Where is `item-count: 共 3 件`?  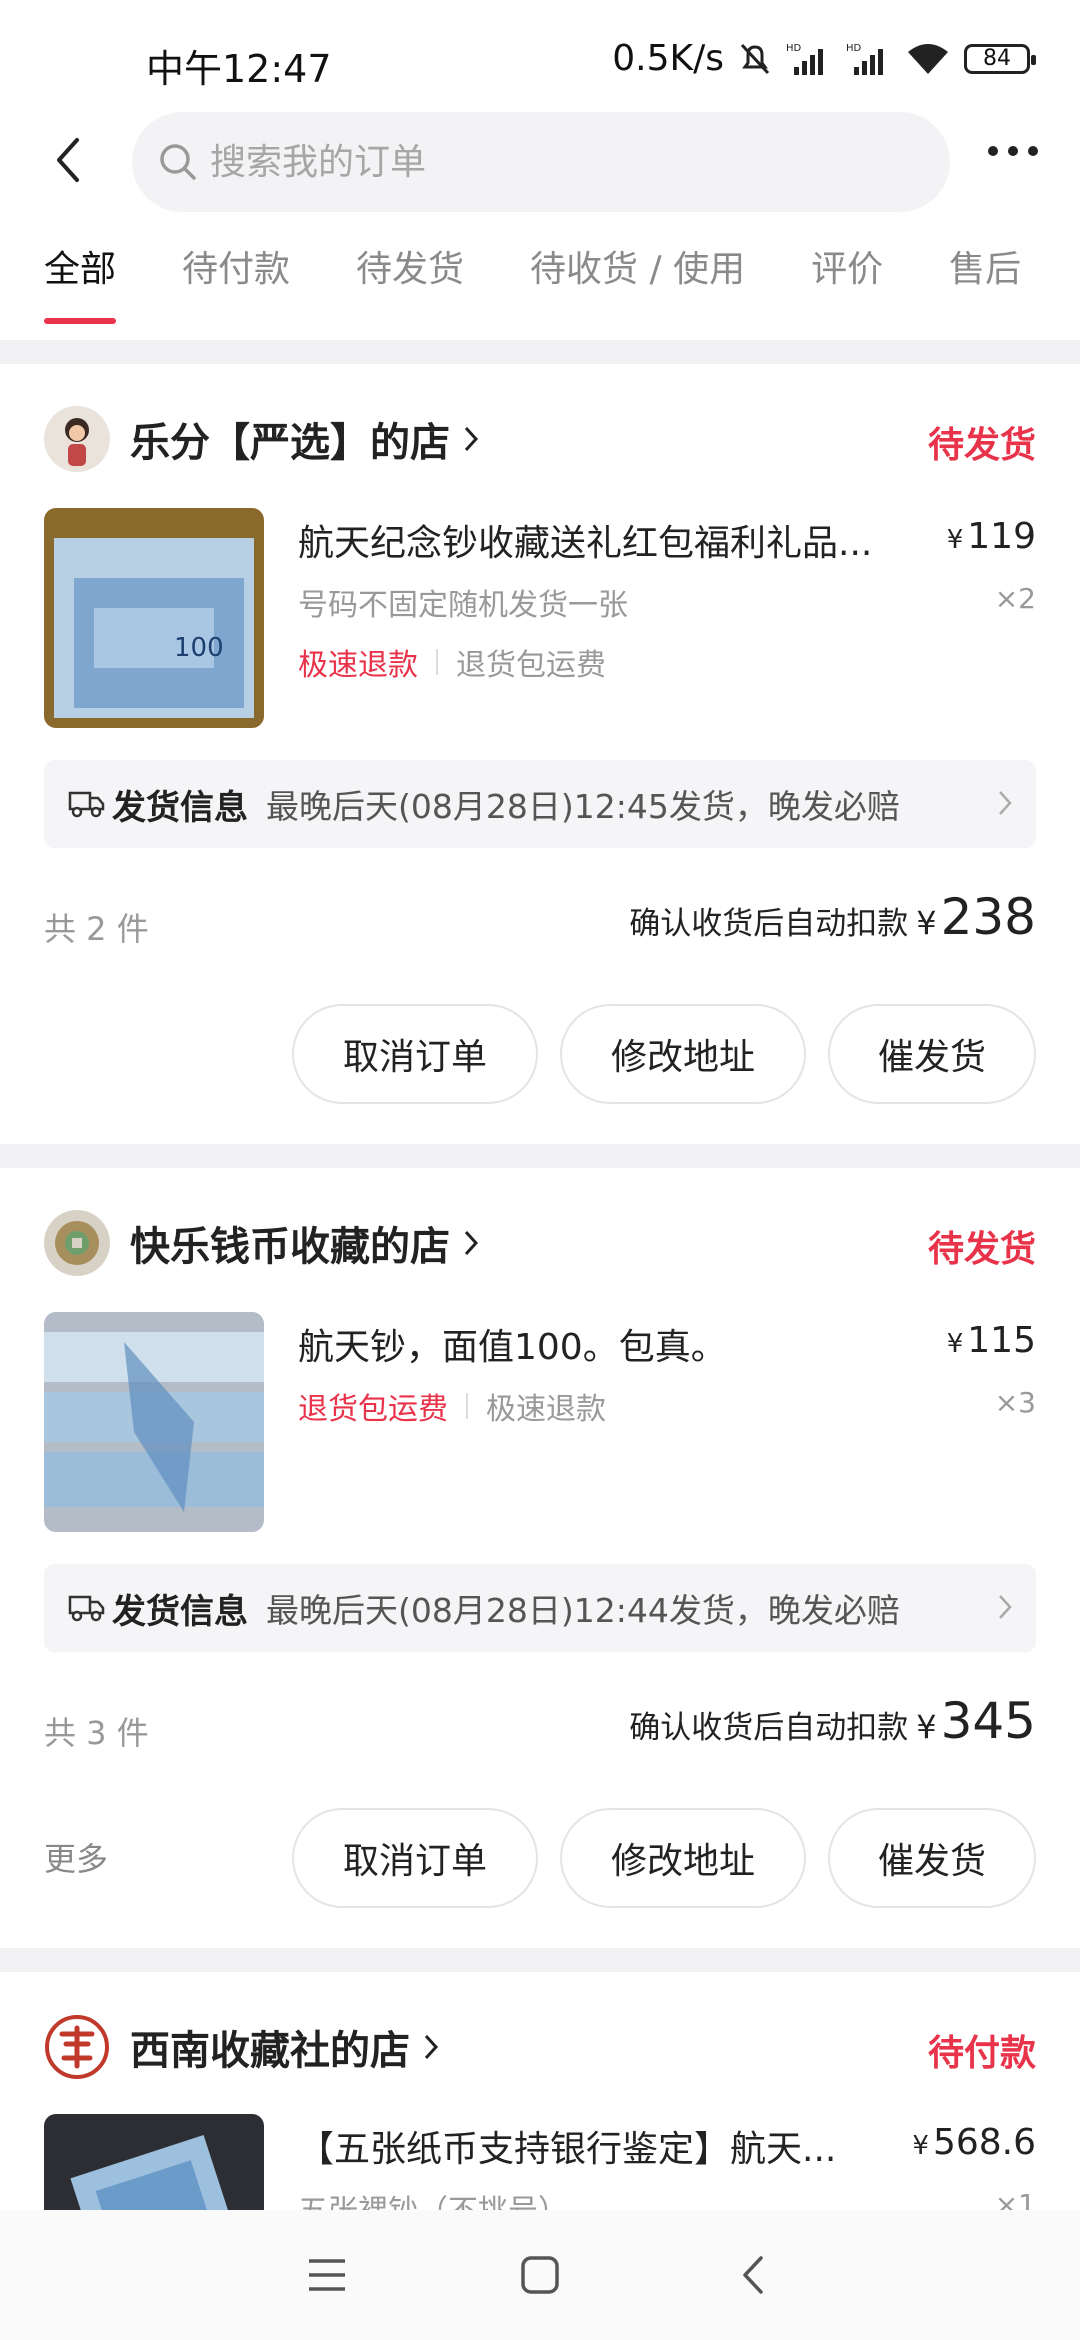 item-count: 共 3 件 is located at coordinates (96, 1733).